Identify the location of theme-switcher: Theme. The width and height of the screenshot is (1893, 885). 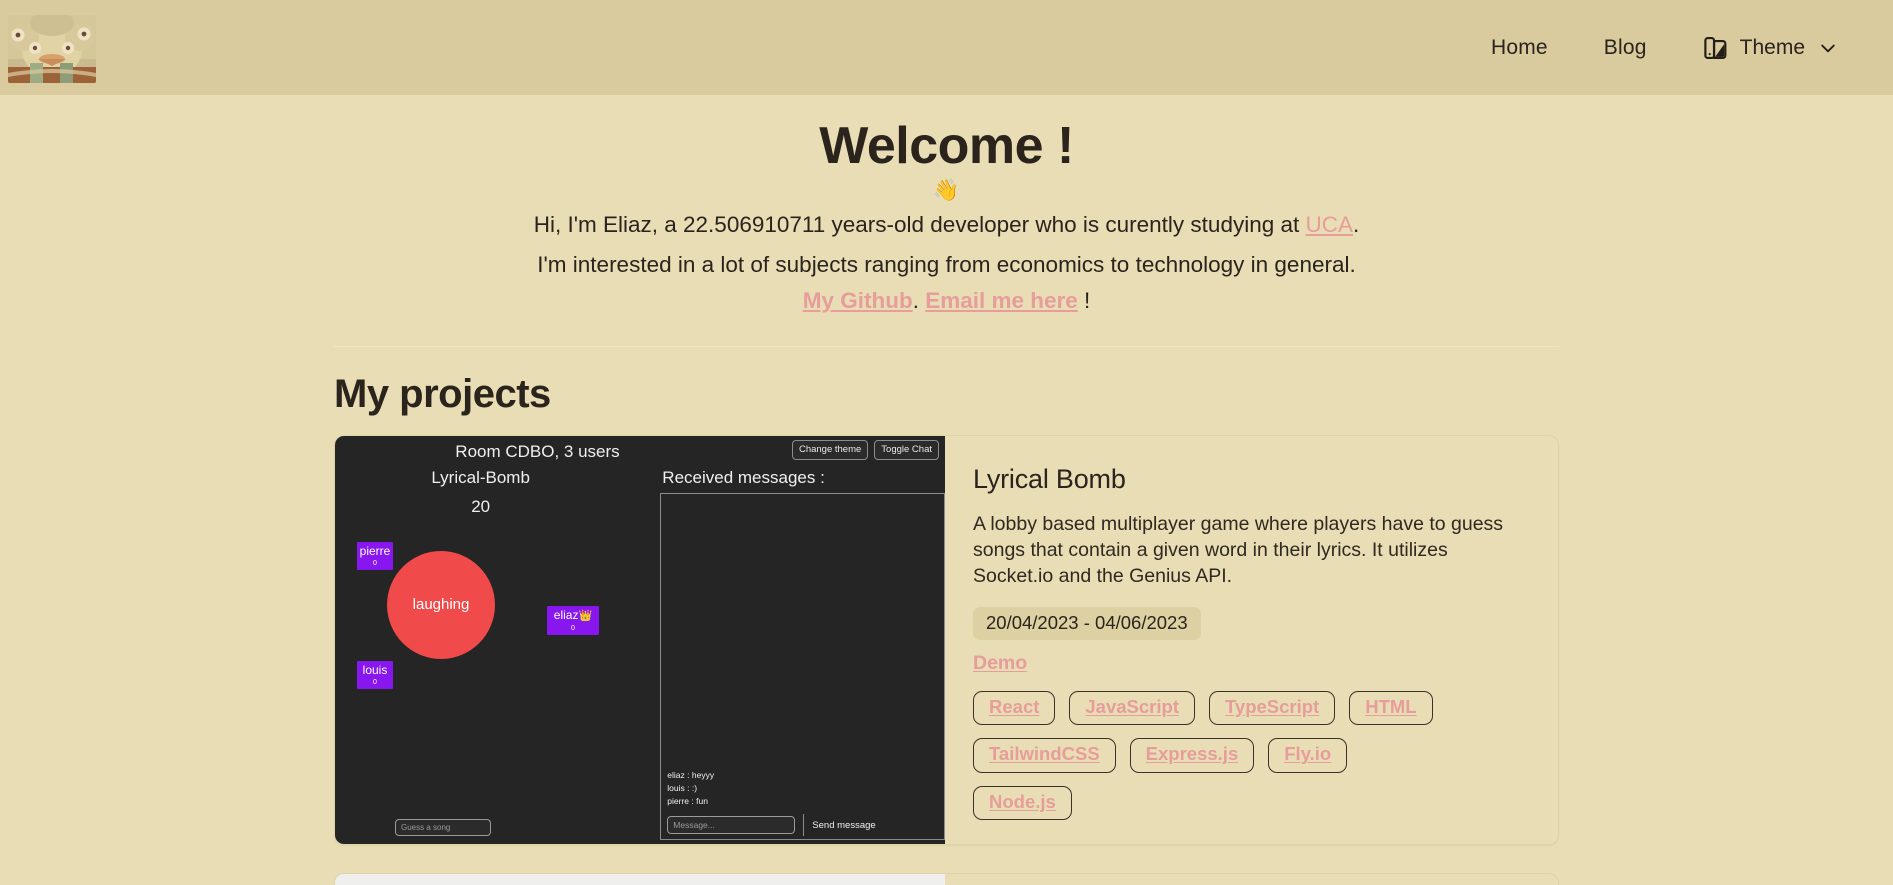
(1770, 48).